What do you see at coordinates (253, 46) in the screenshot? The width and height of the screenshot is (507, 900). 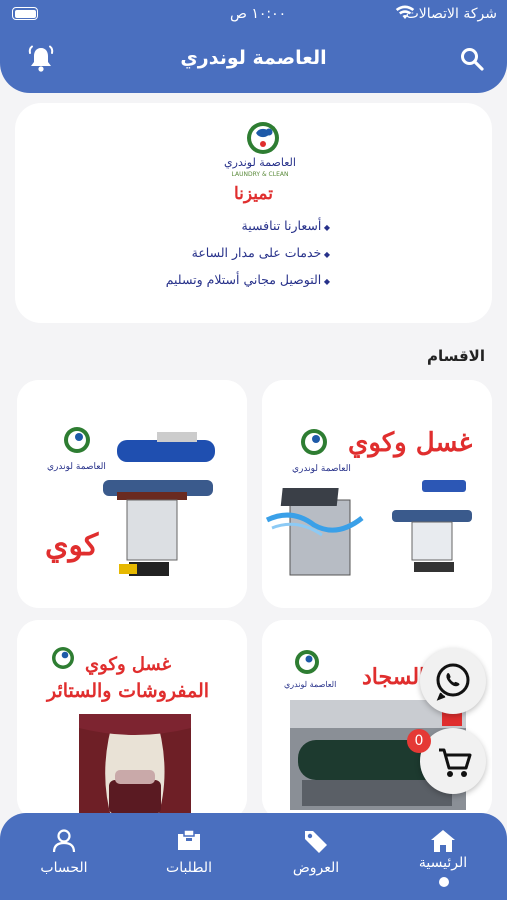 I see `app-header: شركة الاتصالات ١٠:٠٠ ص العاصمة لوندري` at bounding box center [253, 46].